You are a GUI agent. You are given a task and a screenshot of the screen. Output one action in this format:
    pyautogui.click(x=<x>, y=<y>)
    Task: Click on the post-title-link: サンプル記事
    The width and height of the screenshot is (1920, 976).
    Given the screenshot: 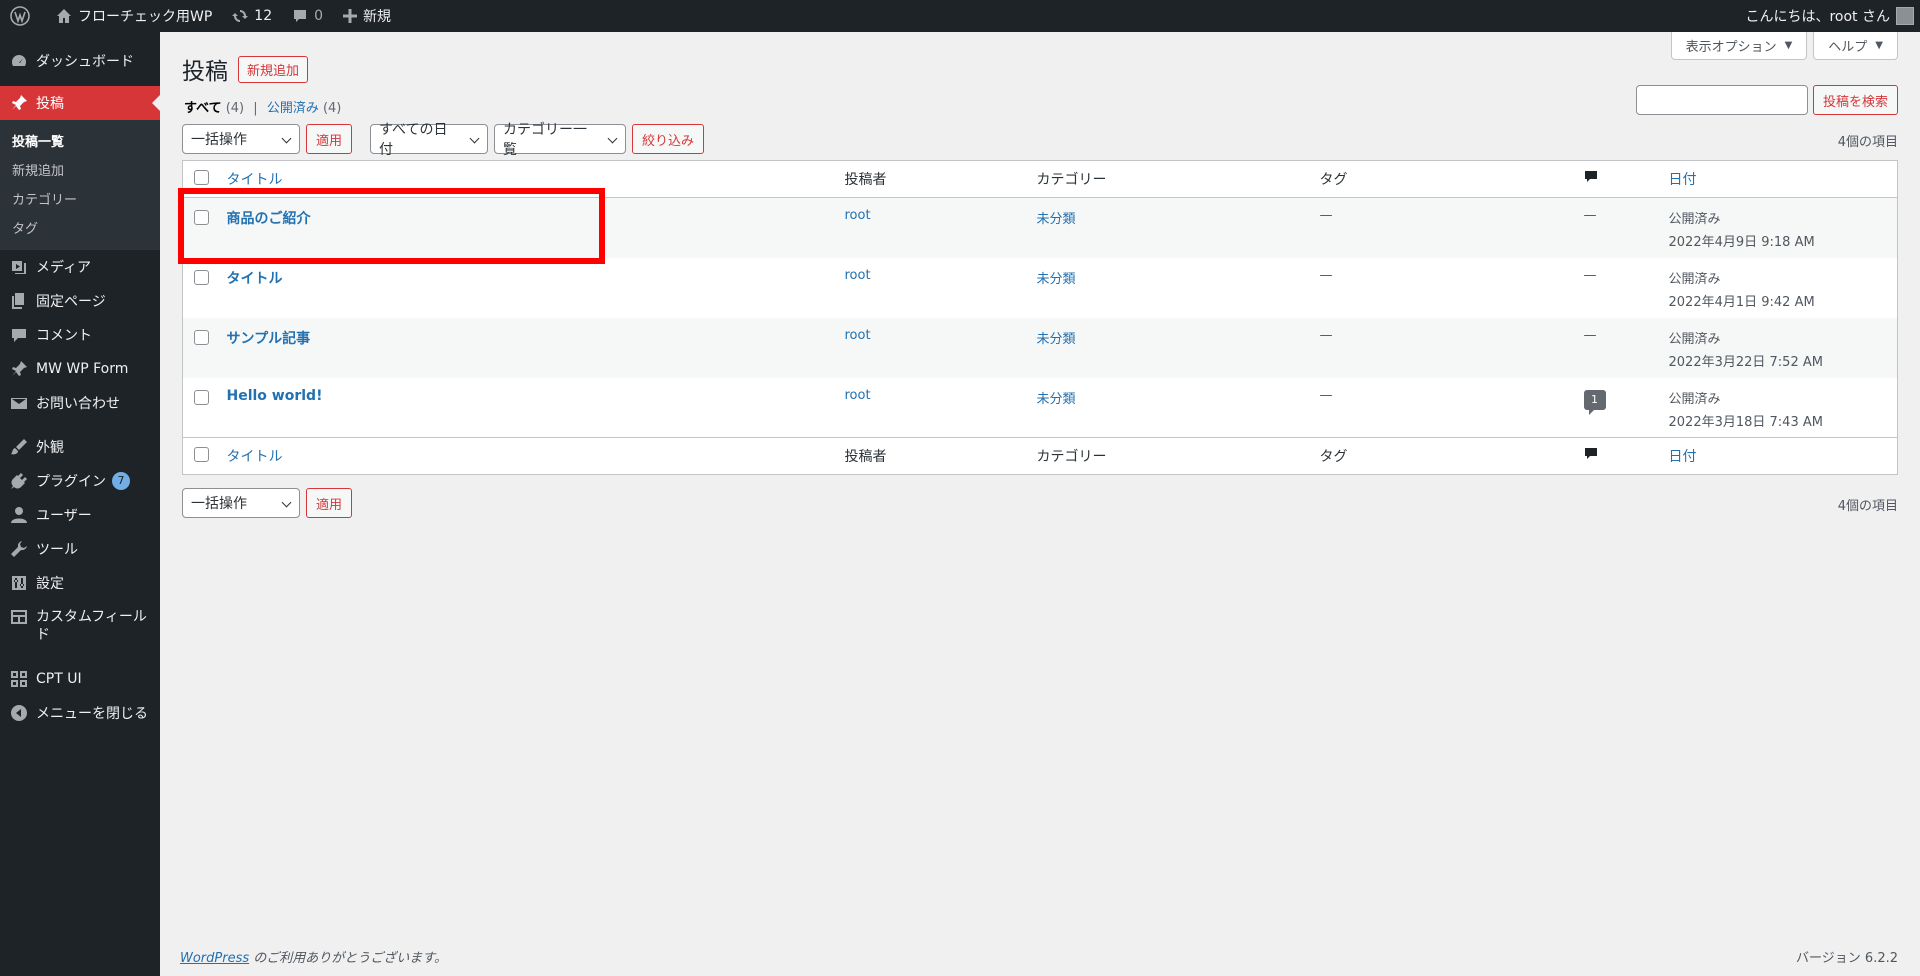 What is the action you would take?
    pyautogui.click(x=269, y=339)
    